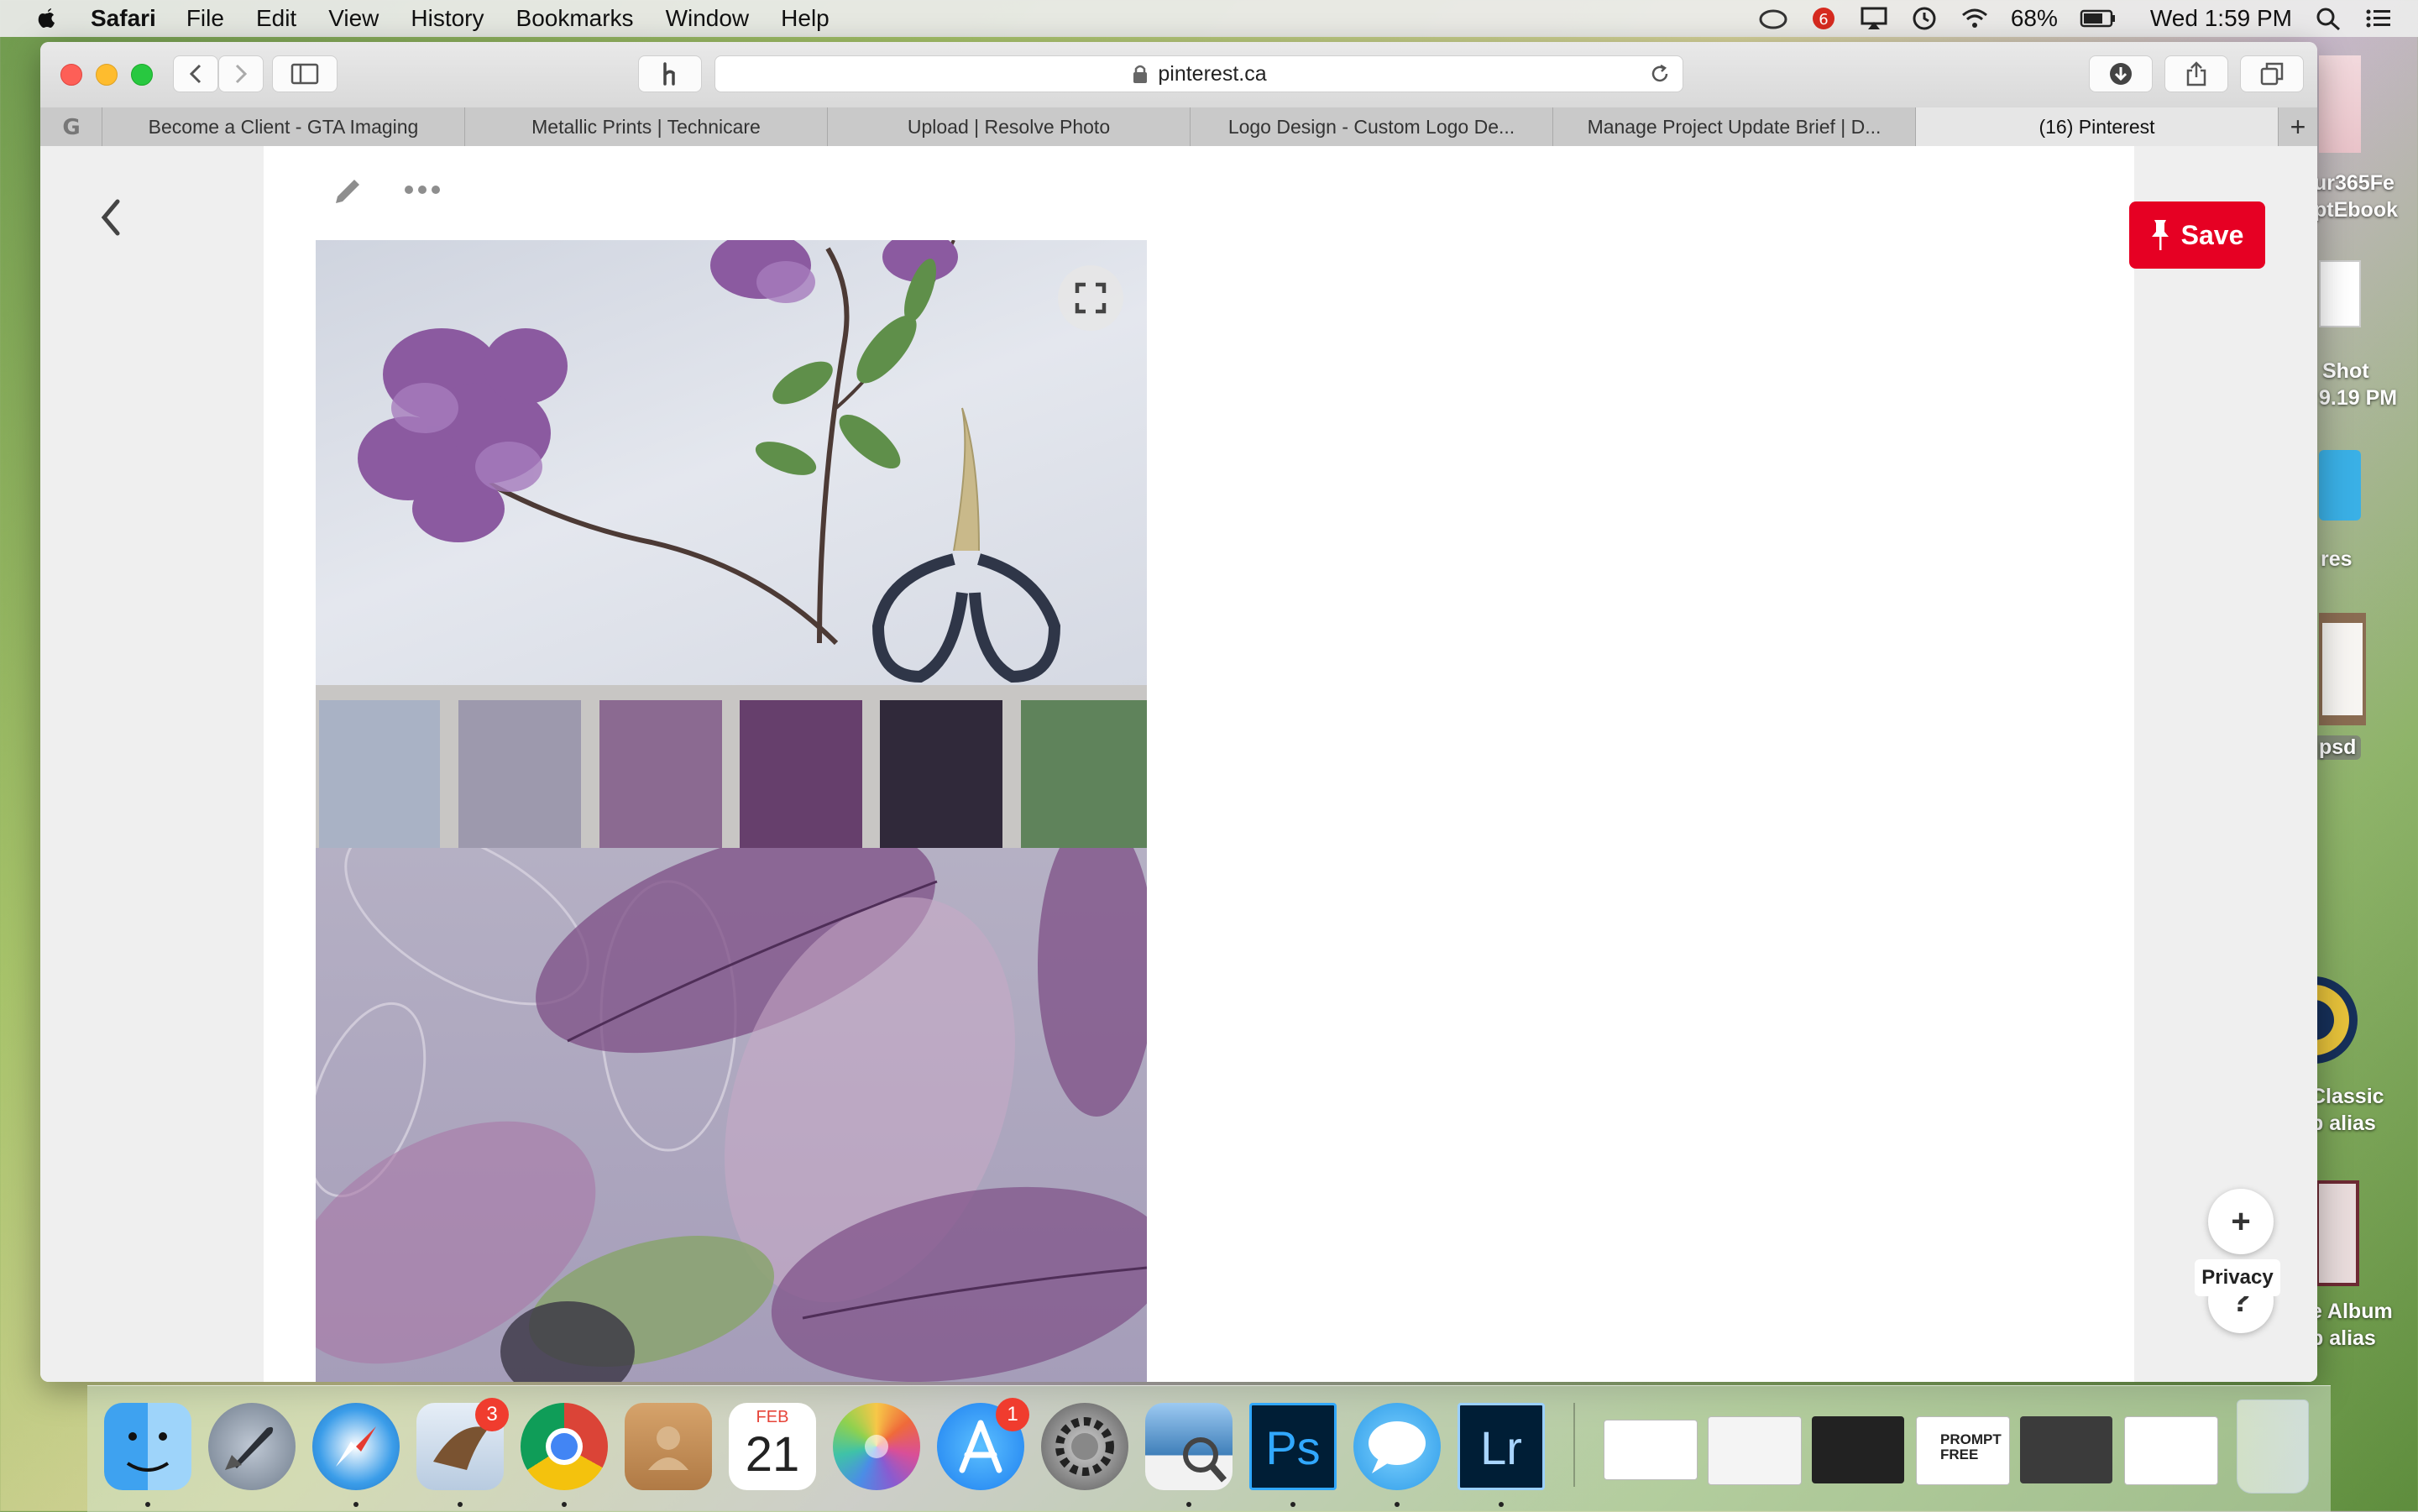  What do you see at coordinates (2347, 1096) in the screenshot?
I see `desktop-label: Classic` at bounding box center [2347, 1096].